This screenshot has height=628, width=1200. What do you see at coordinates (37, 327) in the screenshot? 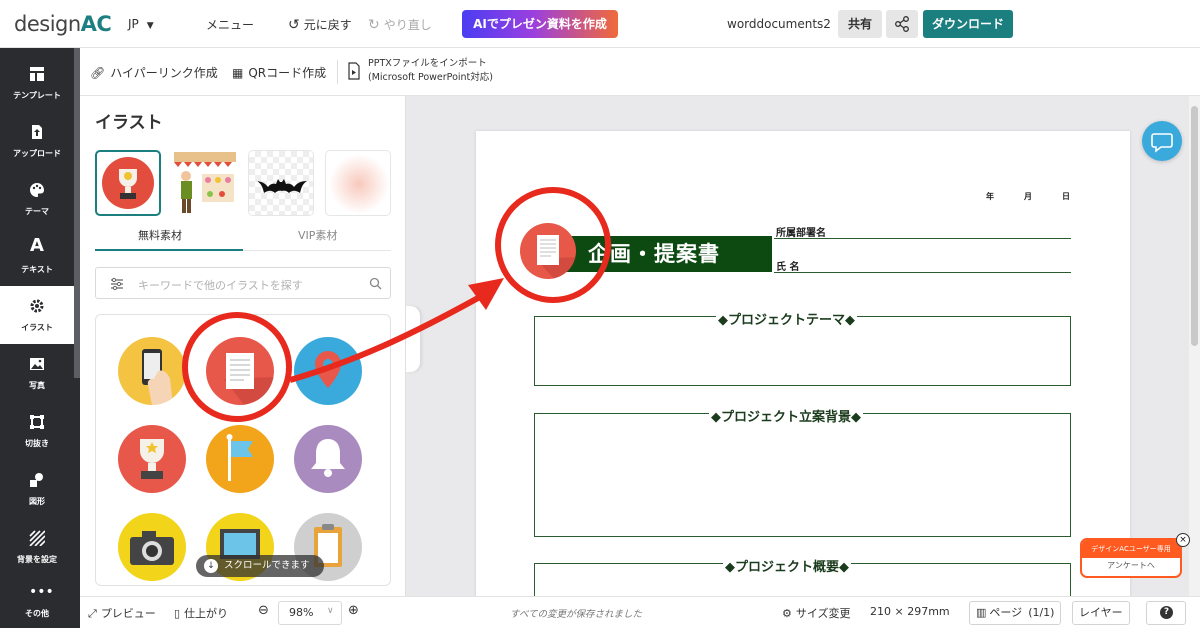
I see `sidebar-item-label: イラスト` at bounding box center [37, 327].